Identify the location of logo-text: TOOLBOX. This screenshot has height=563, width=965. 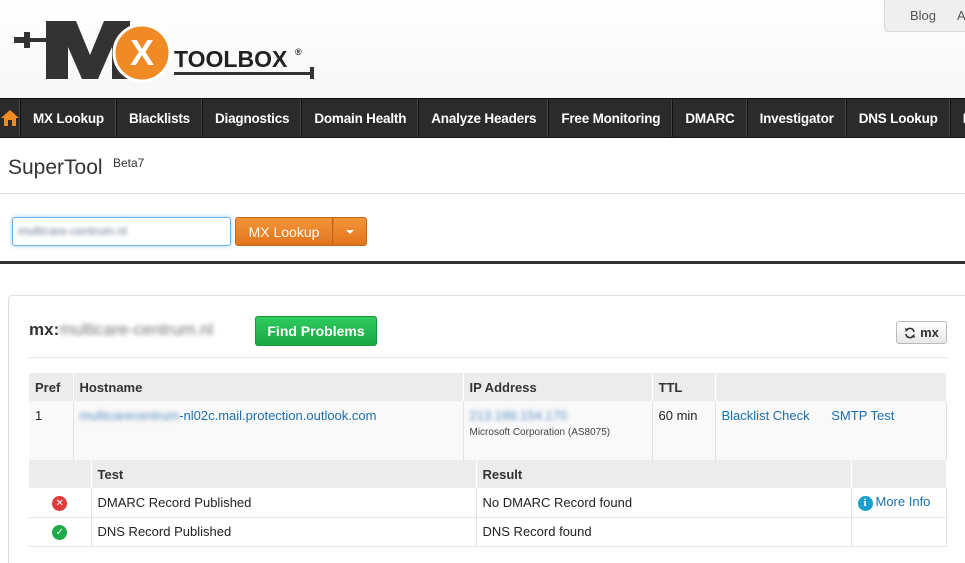
(231, 59).